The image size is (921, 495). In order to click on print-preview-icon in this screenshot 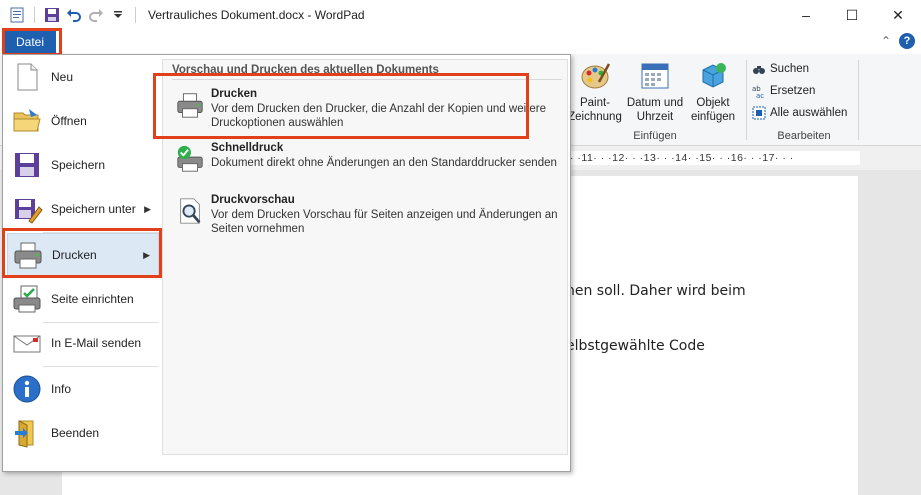, I will do `click(190, 211)`.